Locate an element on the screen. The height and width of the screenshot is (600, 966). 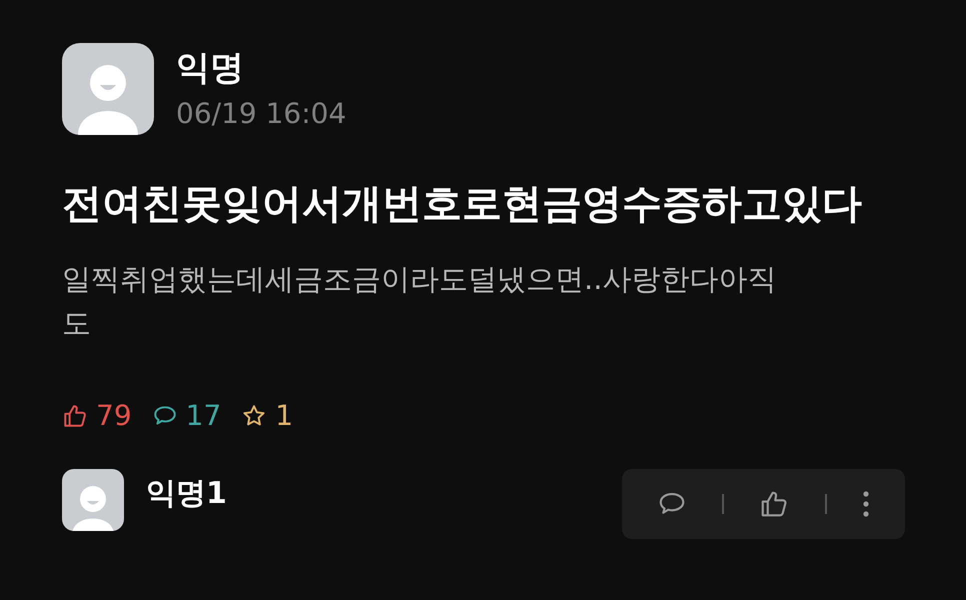
stat-count: 17 is located at coordinates (204, 416).